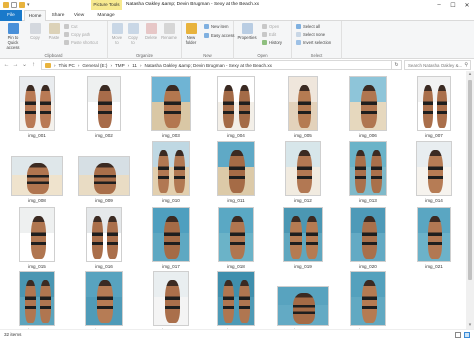 This screenshot has width=474, height=339. Describe the element at coordinates (79, 15) in the screenshot. I see `tab-view: View` at that location.